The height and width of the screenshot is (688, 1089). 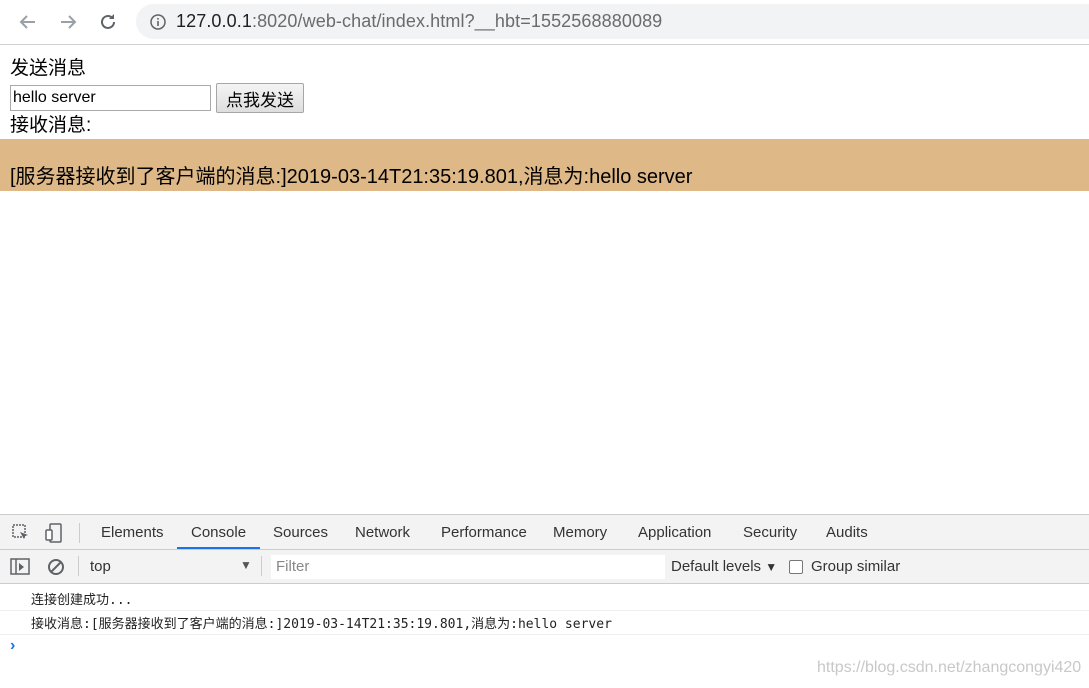 What do you see at coordinates (68, 22) in the screenshot?
I see `forward-arrow-icon` at bounding box center [68, 22].